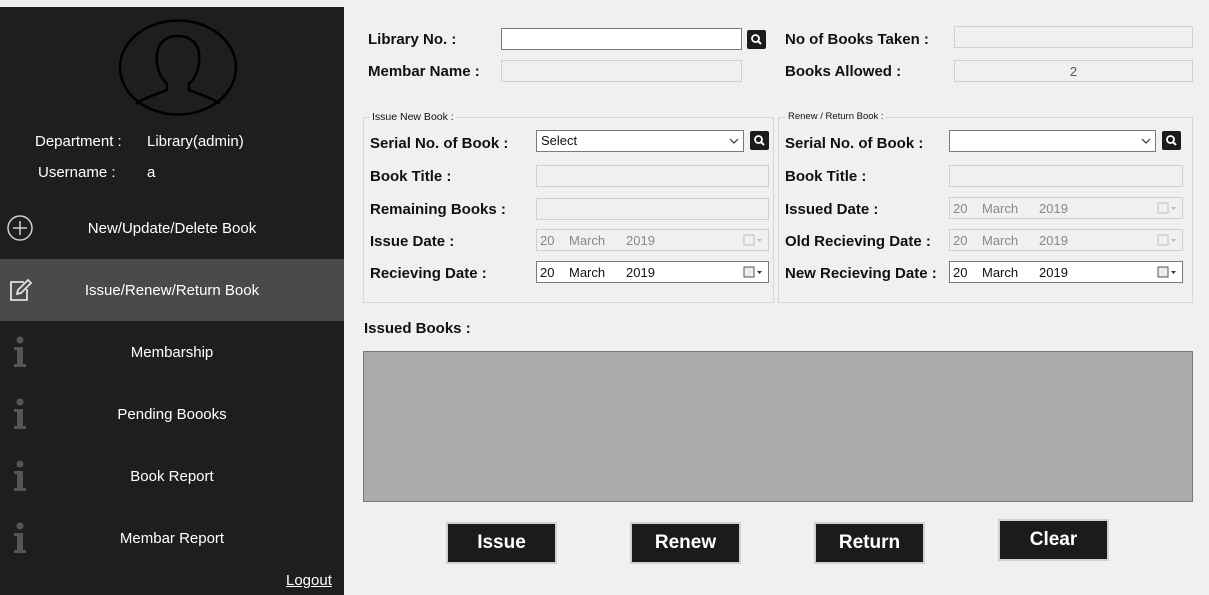 The image size is (1209, 595). What do you see at coordinates (439, 143) in the screenshot?
I see `issue-serial-label: Serial No. of Book :` at bounding box center [439, 143].